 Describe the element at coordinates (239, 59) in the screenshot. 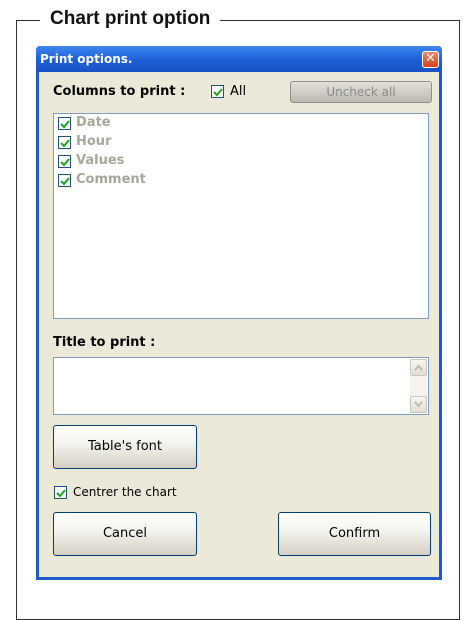

I see `dialog-titlebar: Print options. ✕` at that location.